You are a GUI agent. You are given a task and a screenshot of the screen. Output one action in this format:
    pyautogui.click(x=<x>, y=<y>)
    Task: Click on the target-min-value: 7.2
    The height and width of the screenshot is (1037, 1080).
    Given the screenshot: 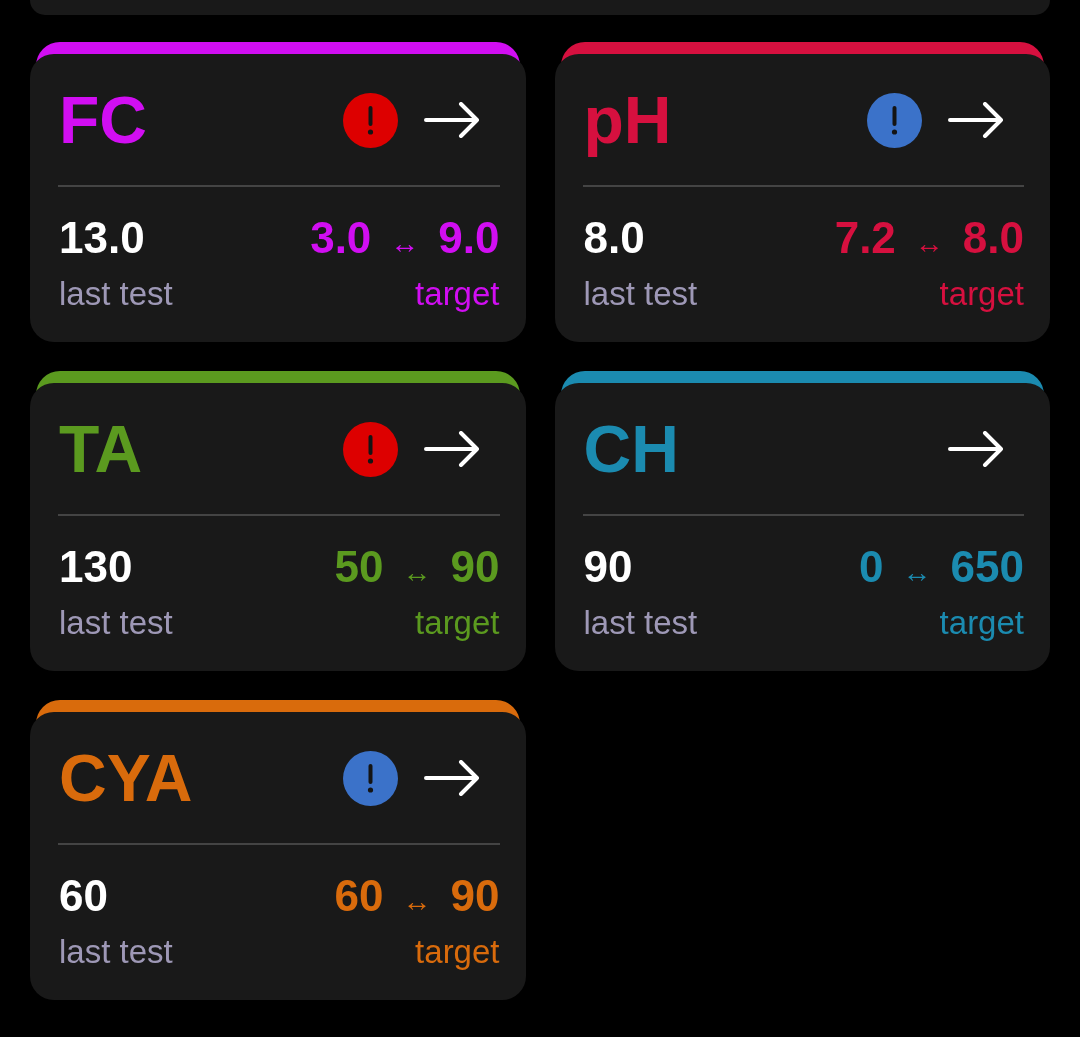 What is the action you would take?
    pyautogui.click(x=865, y=238)
    